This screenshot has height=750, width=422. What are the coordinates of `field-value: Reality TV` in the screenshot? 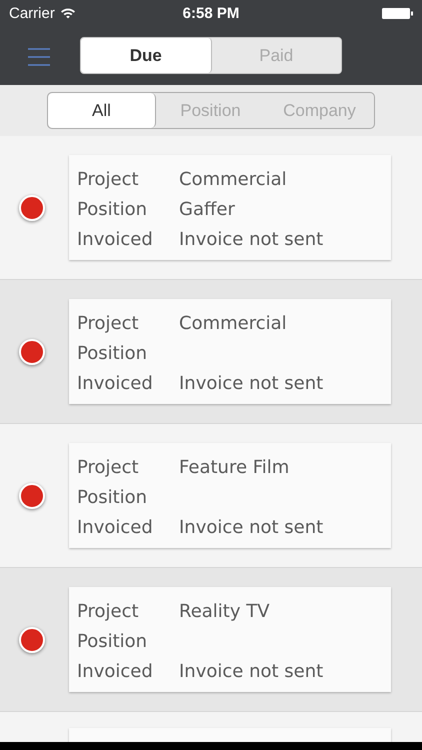 It's located at (224, 611).